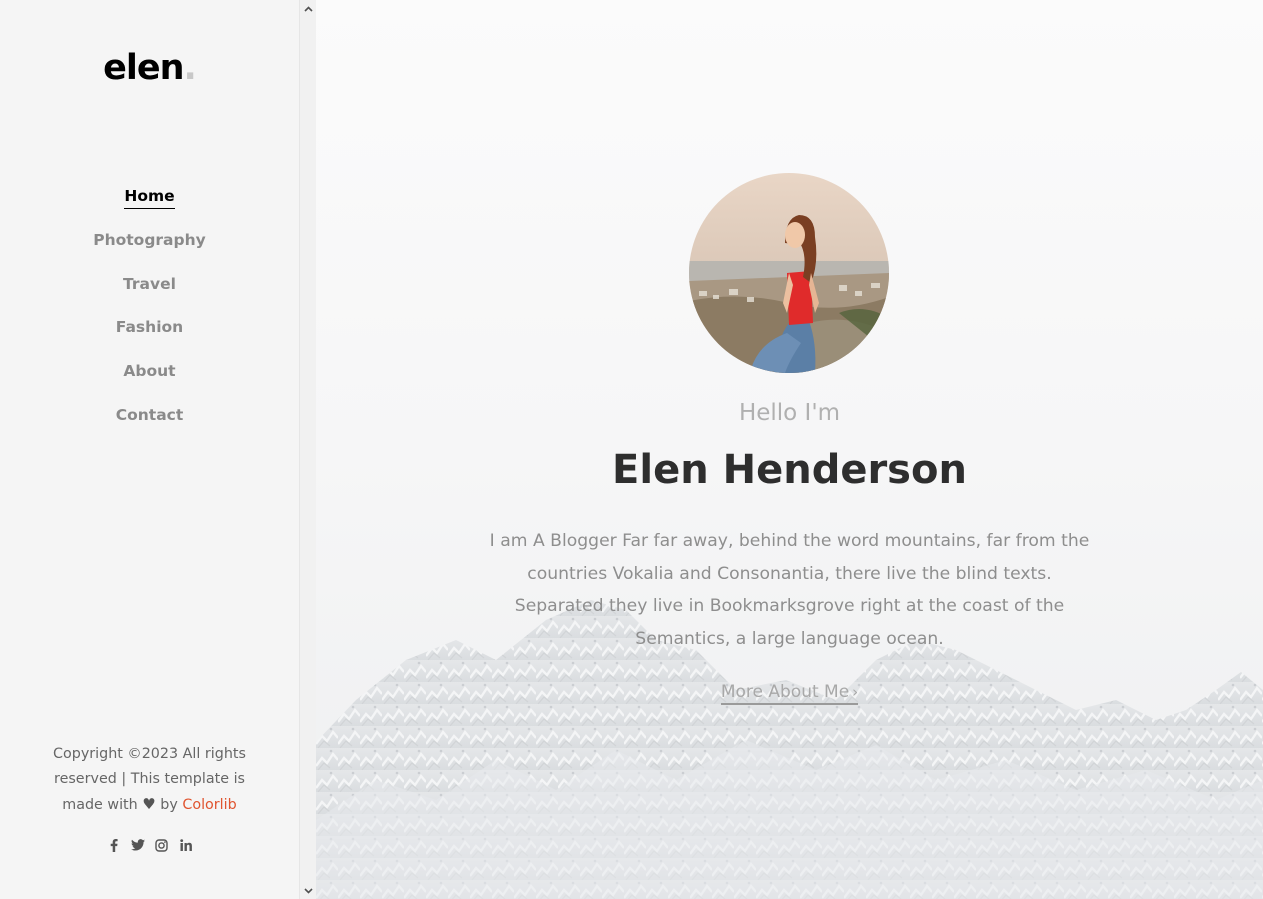 The height and width of the screenshot is (899, 1263). Describe the element at coordinates (100, 805) in the screenshot. I see `made-with-text: made with` at that location.